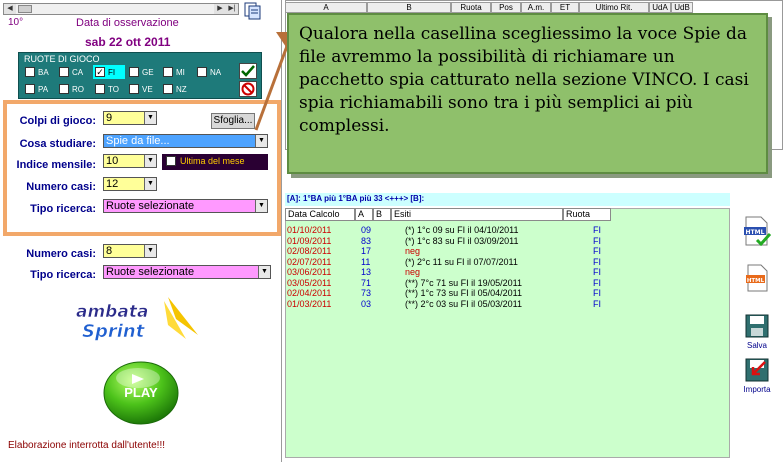 This screenshot has width=783, height=462. I want to click on cell-esito: (*) 1°c 83 su FI il 03/09/2011, so click(462, 240).